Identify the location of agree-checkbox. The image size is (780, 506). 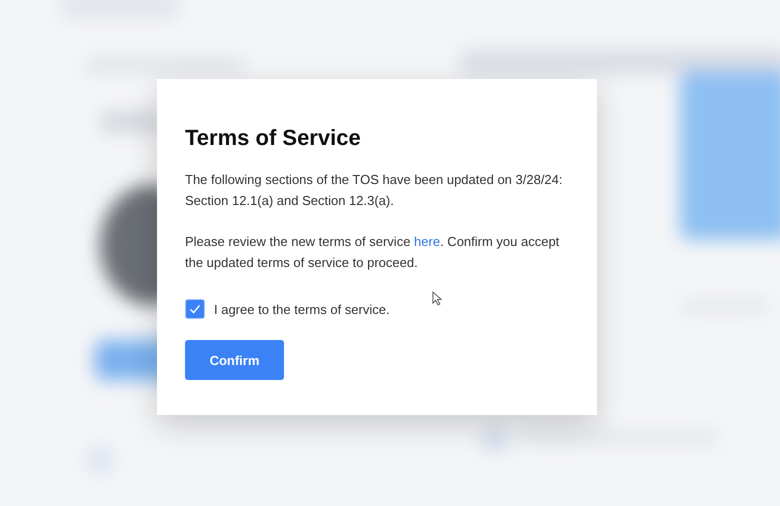
(195, 309).